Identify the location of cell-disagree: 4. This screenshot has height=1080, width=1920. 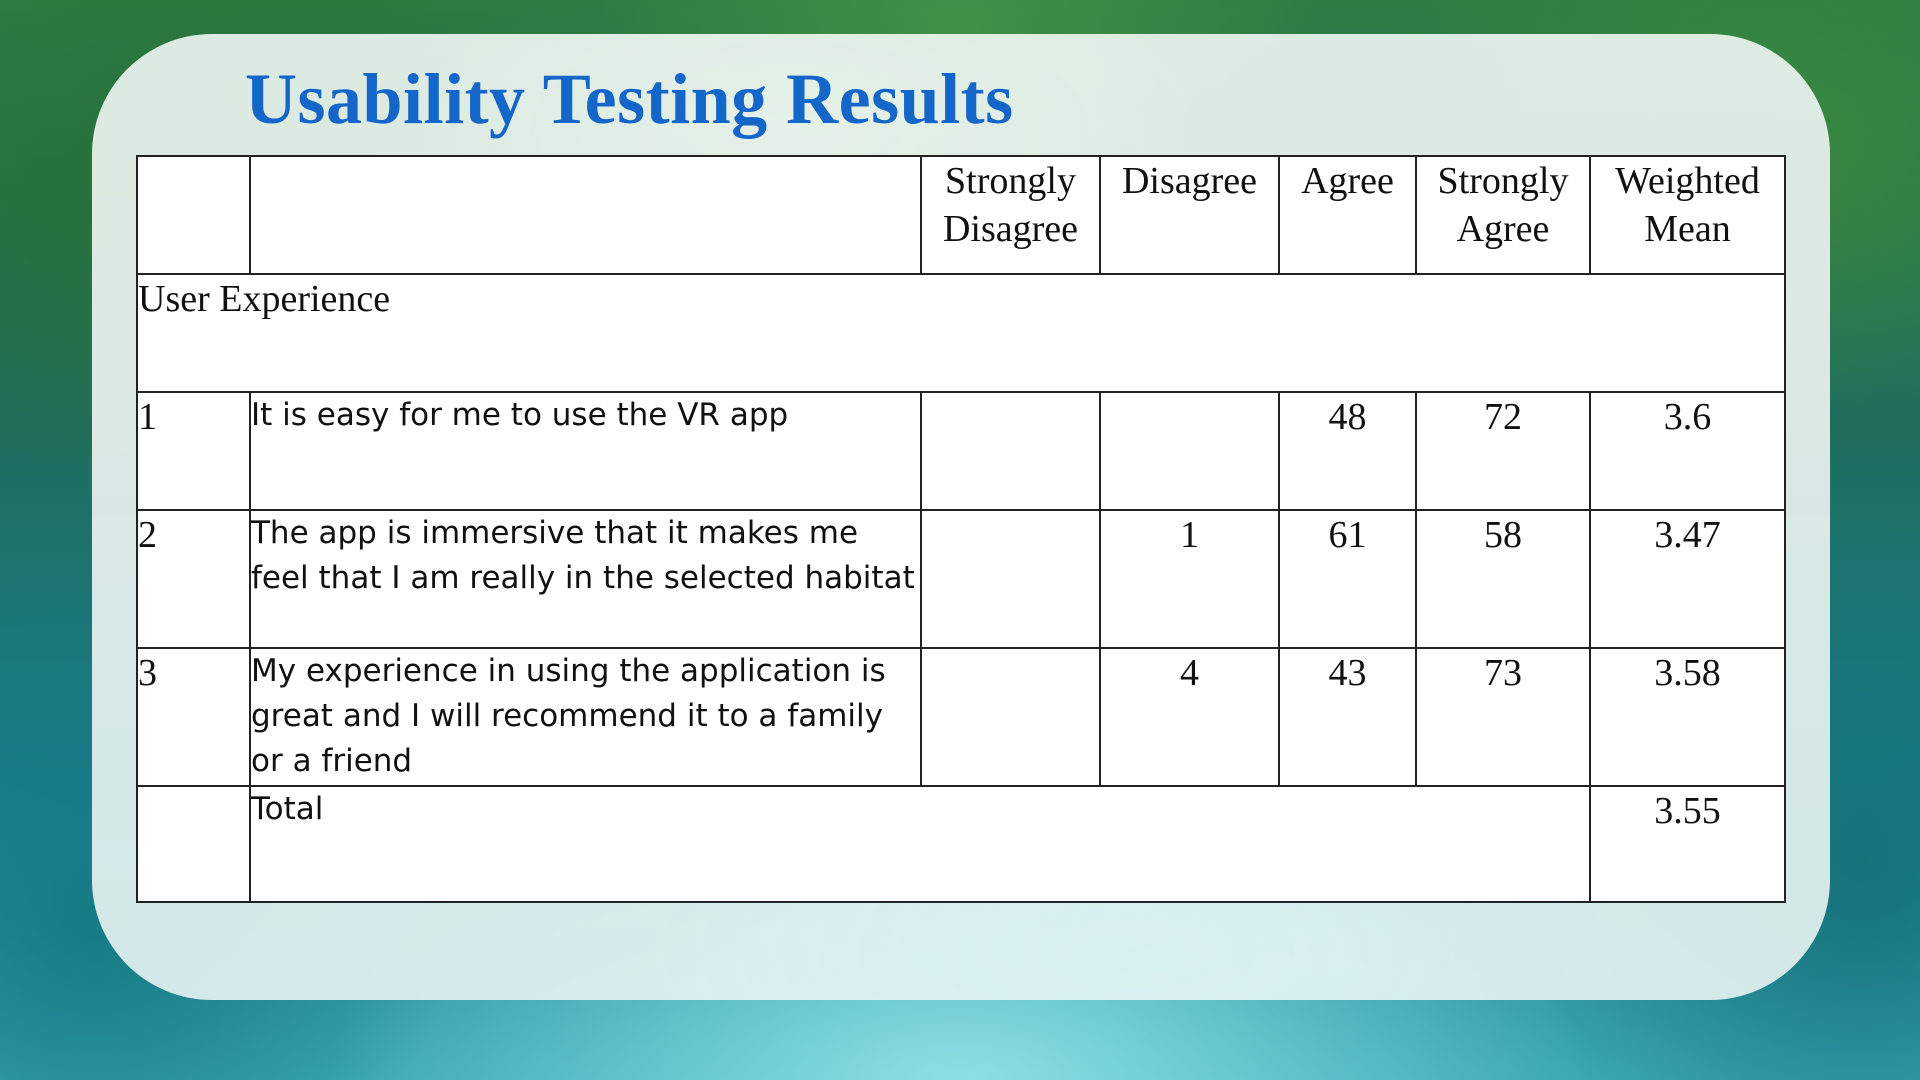
(1189, 717).